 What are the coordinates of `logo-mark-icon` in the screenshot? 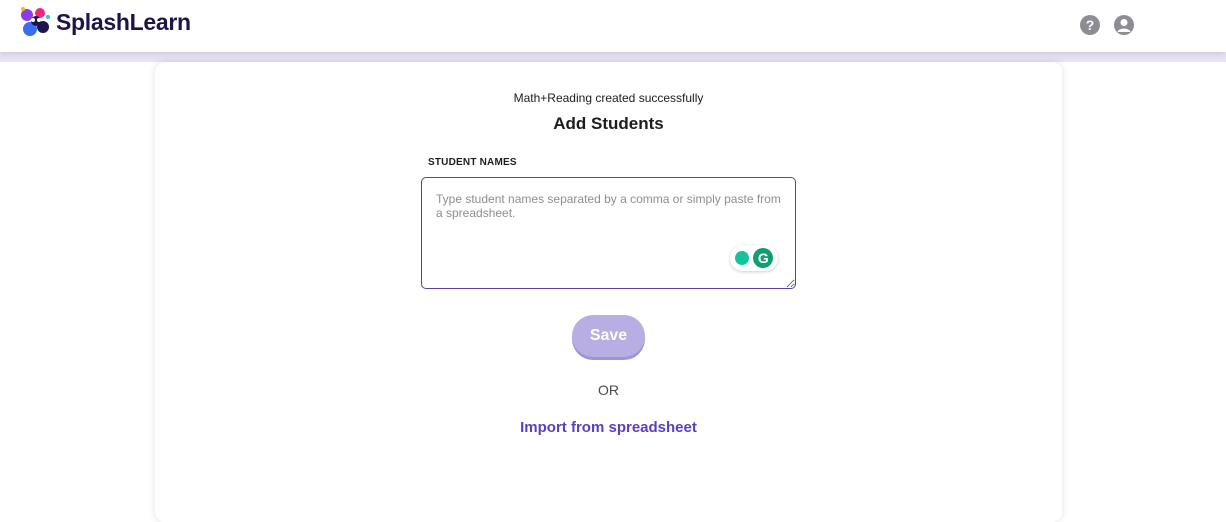 It's located at (35, 22).